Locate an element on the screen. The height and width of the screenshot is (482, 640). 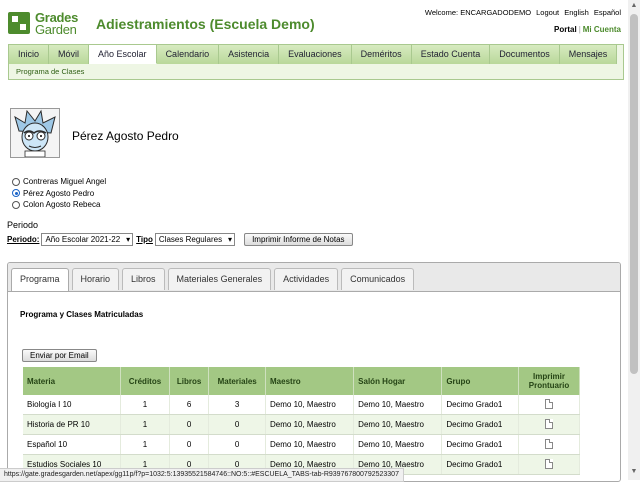
periodo-select: Año Escolar 2021-22 is located at coordinates (87, 239).